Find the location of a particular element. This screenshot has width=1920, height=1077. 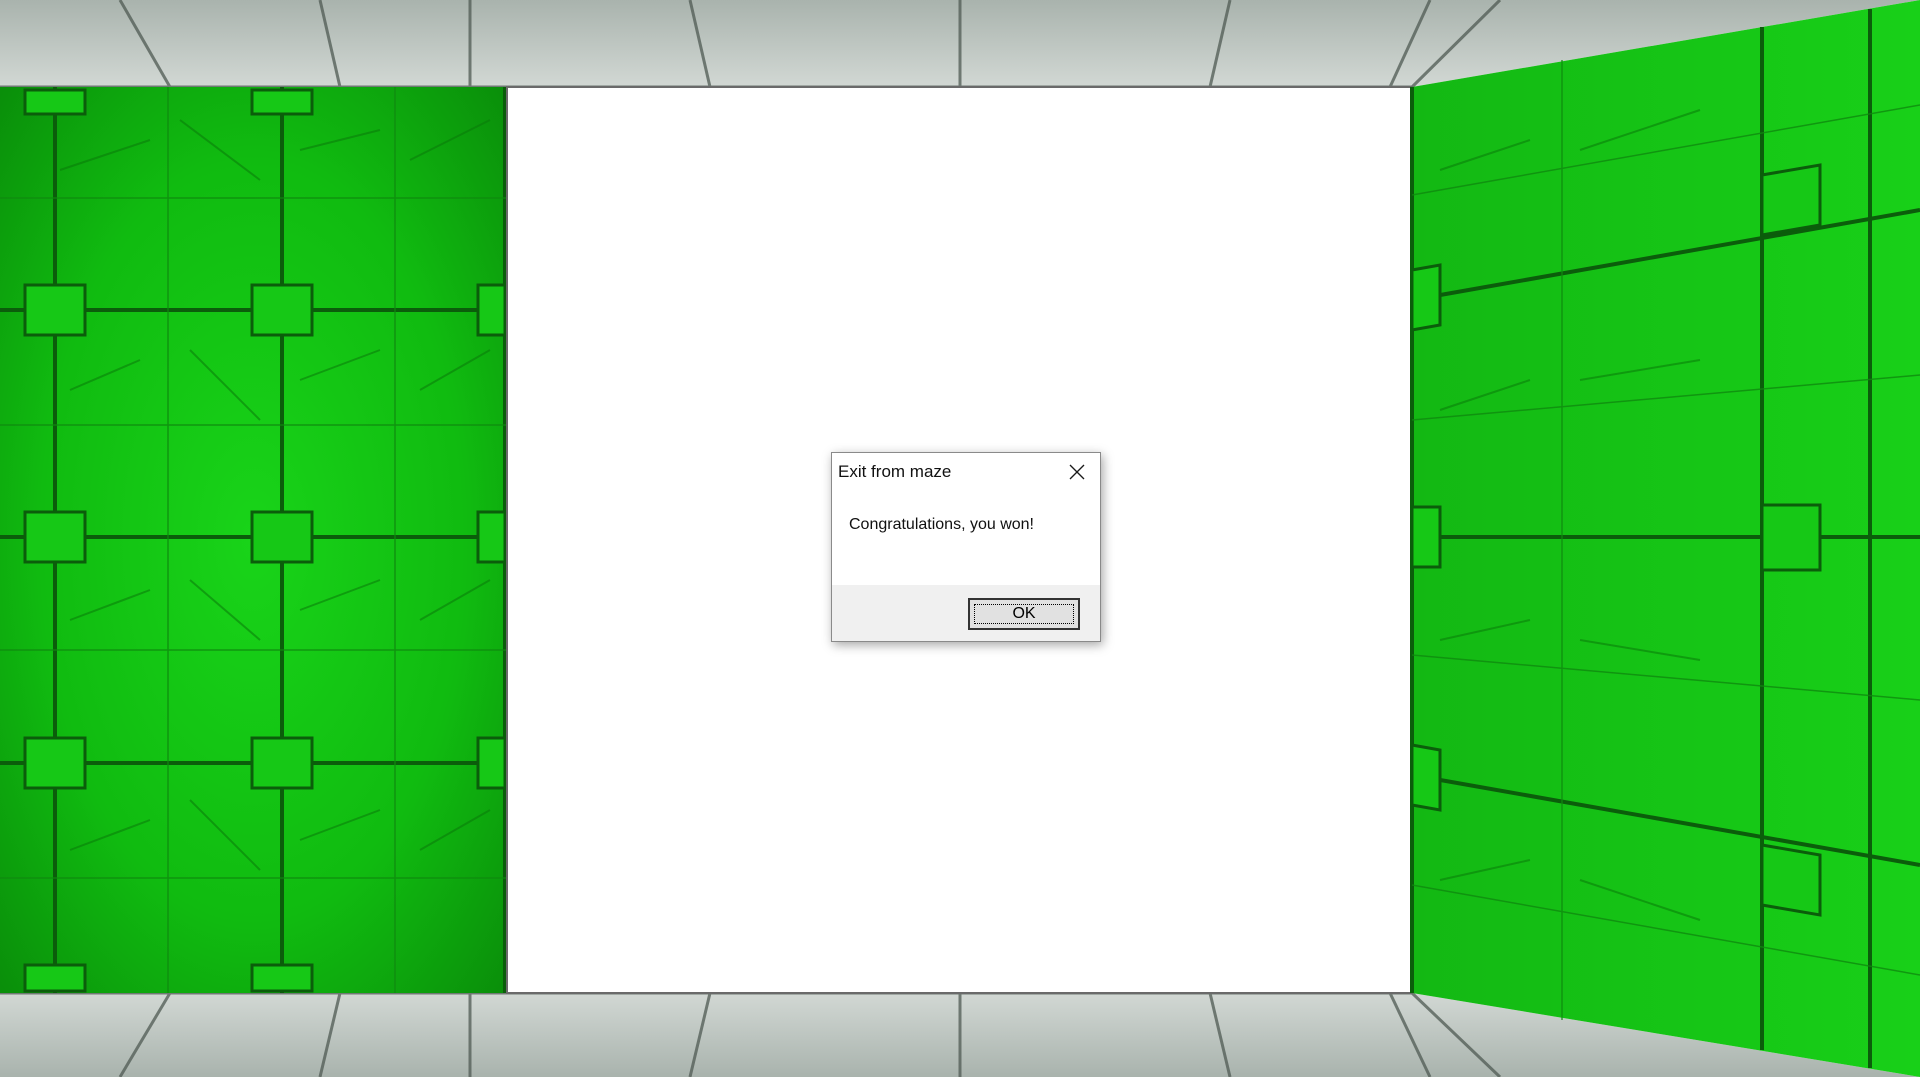

close-icon is located at coordinates (1077, 472).